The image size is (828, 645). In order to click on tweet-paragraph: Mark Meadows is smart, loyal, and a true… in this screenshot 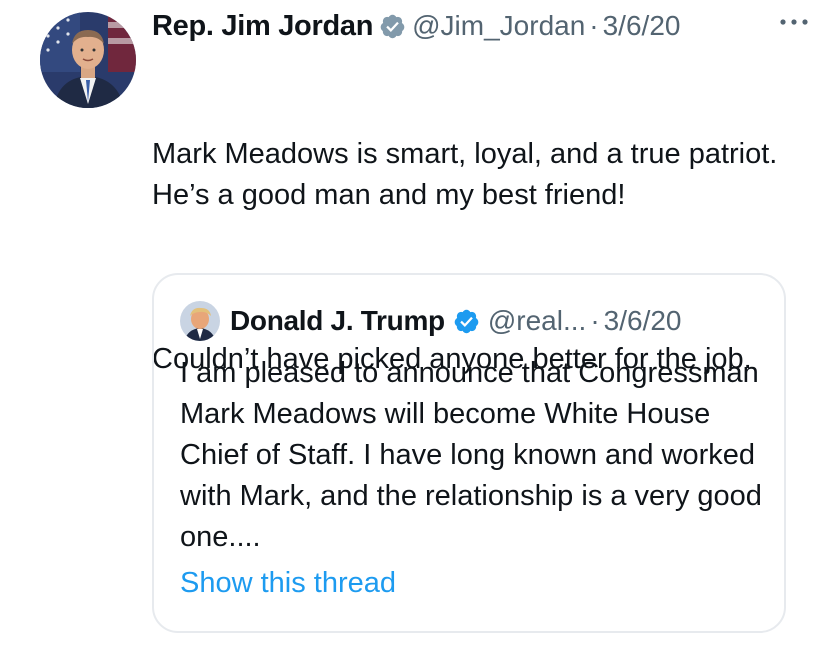, I will do `click(469, 174)`.